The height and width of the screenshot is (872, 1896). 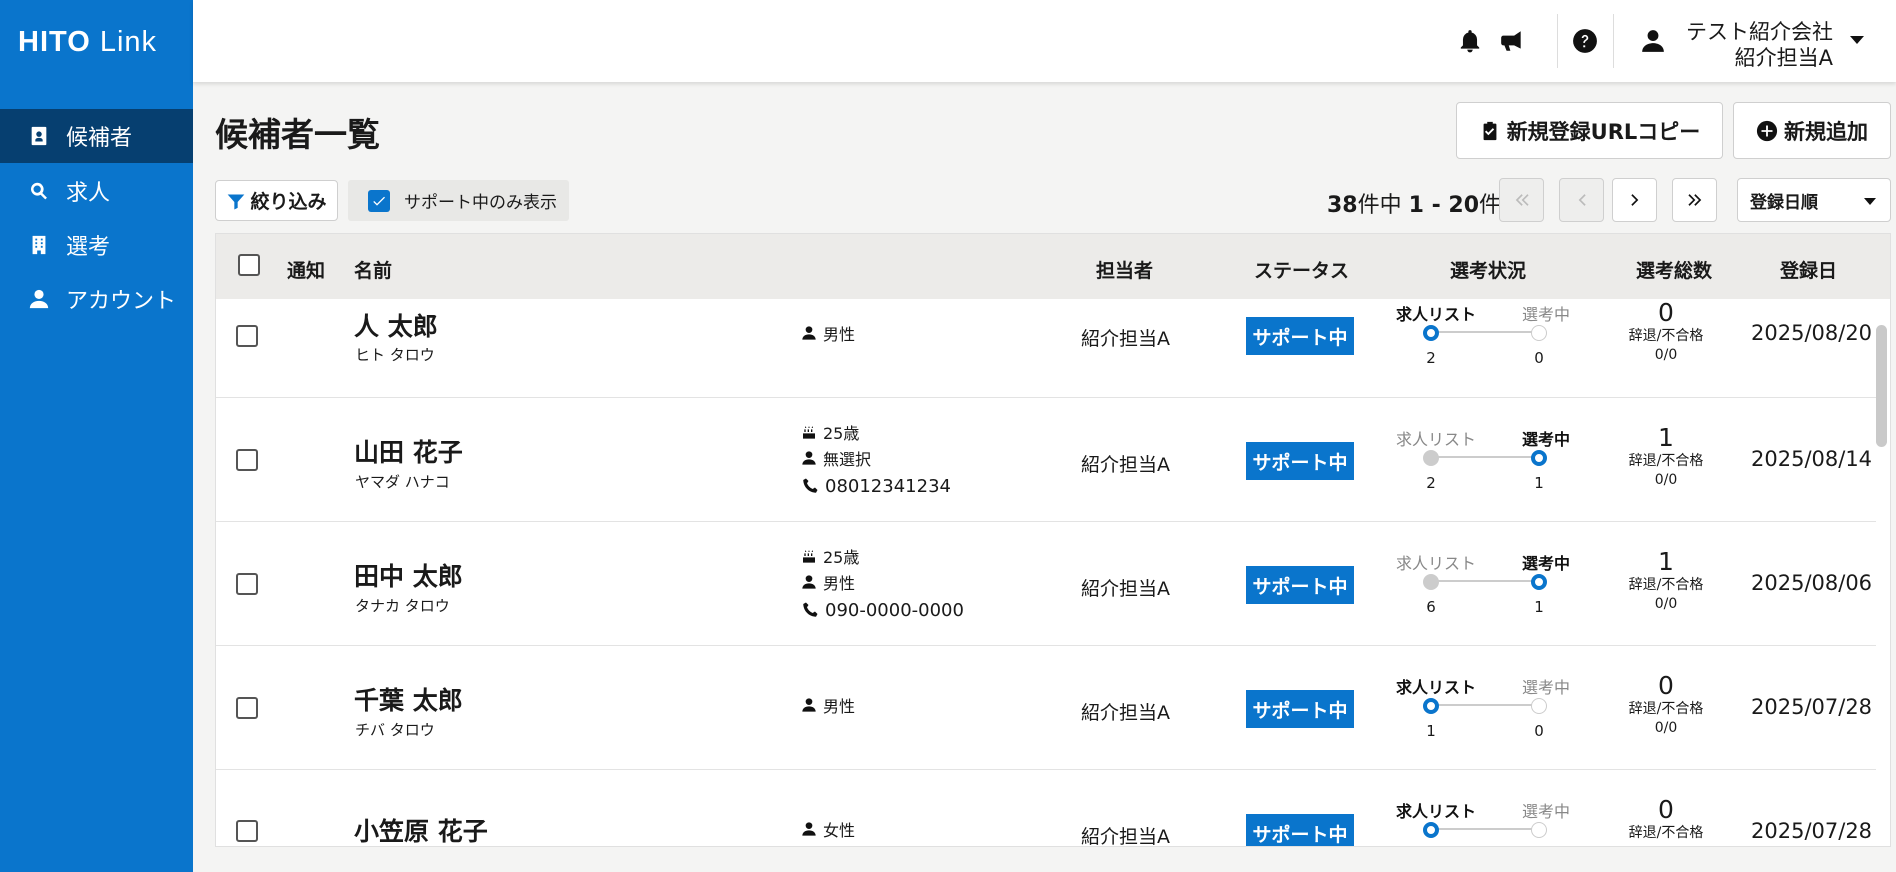 What do you see at coordinates (1812, 130) in the screenshot?
I see `add-candidate-button: 新規追加` at bounding box center [1812, 130].